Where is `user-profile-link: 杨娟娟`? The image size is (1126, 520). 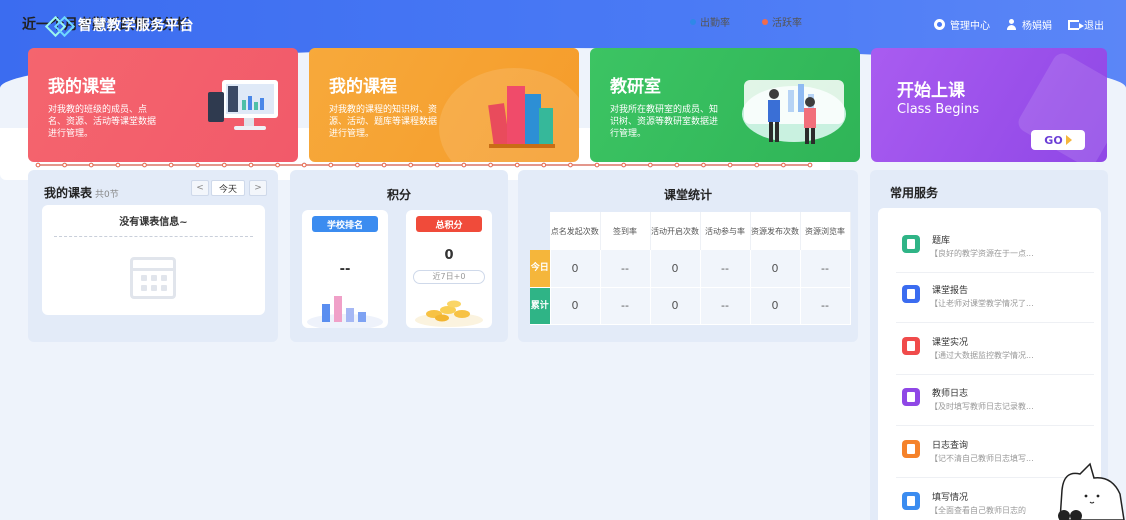
user-profile-link: 杨娟娟 is located at coordinates (1029, 24).